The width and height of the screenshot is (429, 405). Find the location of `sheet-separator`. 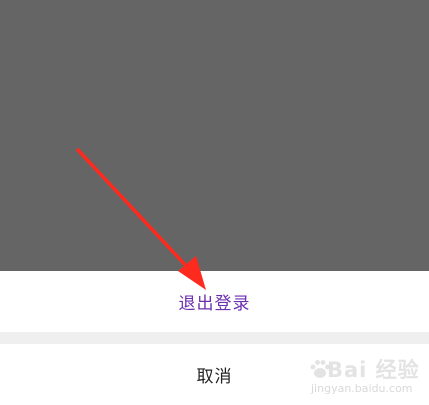

sheet-separator is located at coordinates (214, 338).